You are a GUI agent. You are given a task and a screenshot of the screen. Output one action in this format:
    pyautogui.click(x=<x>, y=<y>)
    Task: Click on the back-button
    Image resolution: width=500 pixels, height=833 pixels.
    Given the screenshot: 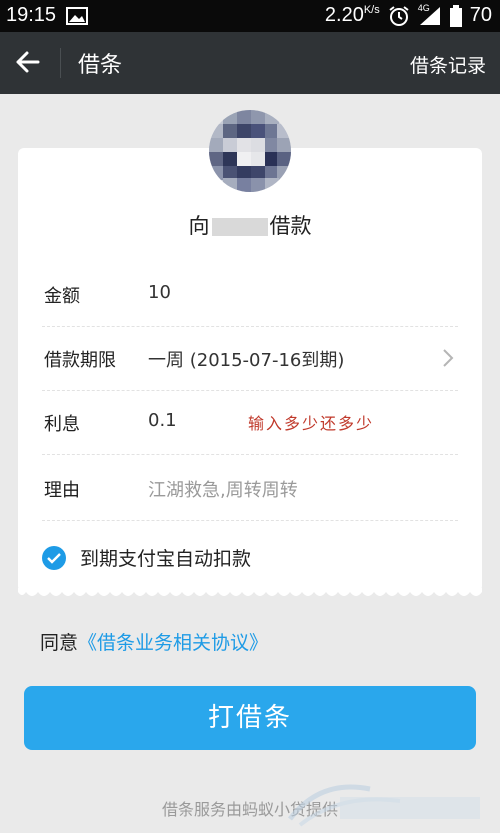 What is the action you would take?
    pyautogui.click(x=30, y=63)
    